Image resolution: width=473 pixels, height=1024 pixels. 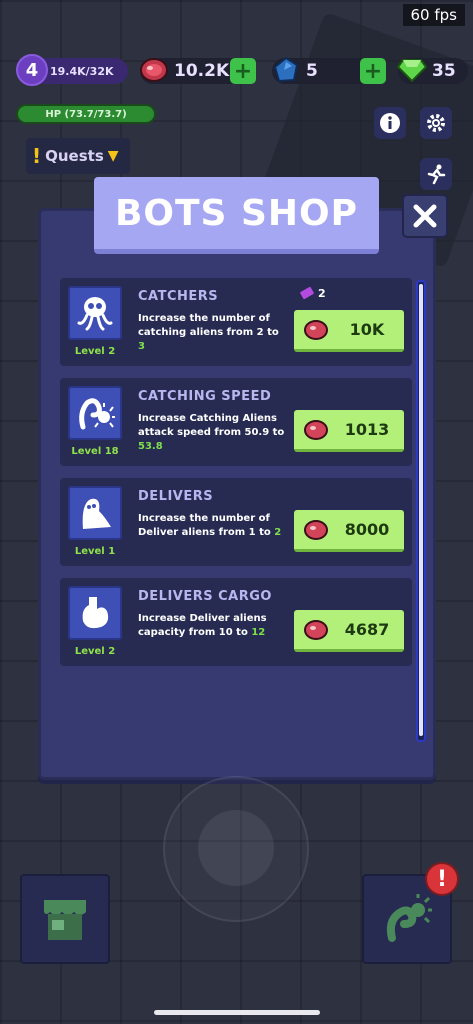 What do you see at coordinates (286, 70) in the screenshot?
I see `blue-gem-icon` at bounding box center [286, 70].